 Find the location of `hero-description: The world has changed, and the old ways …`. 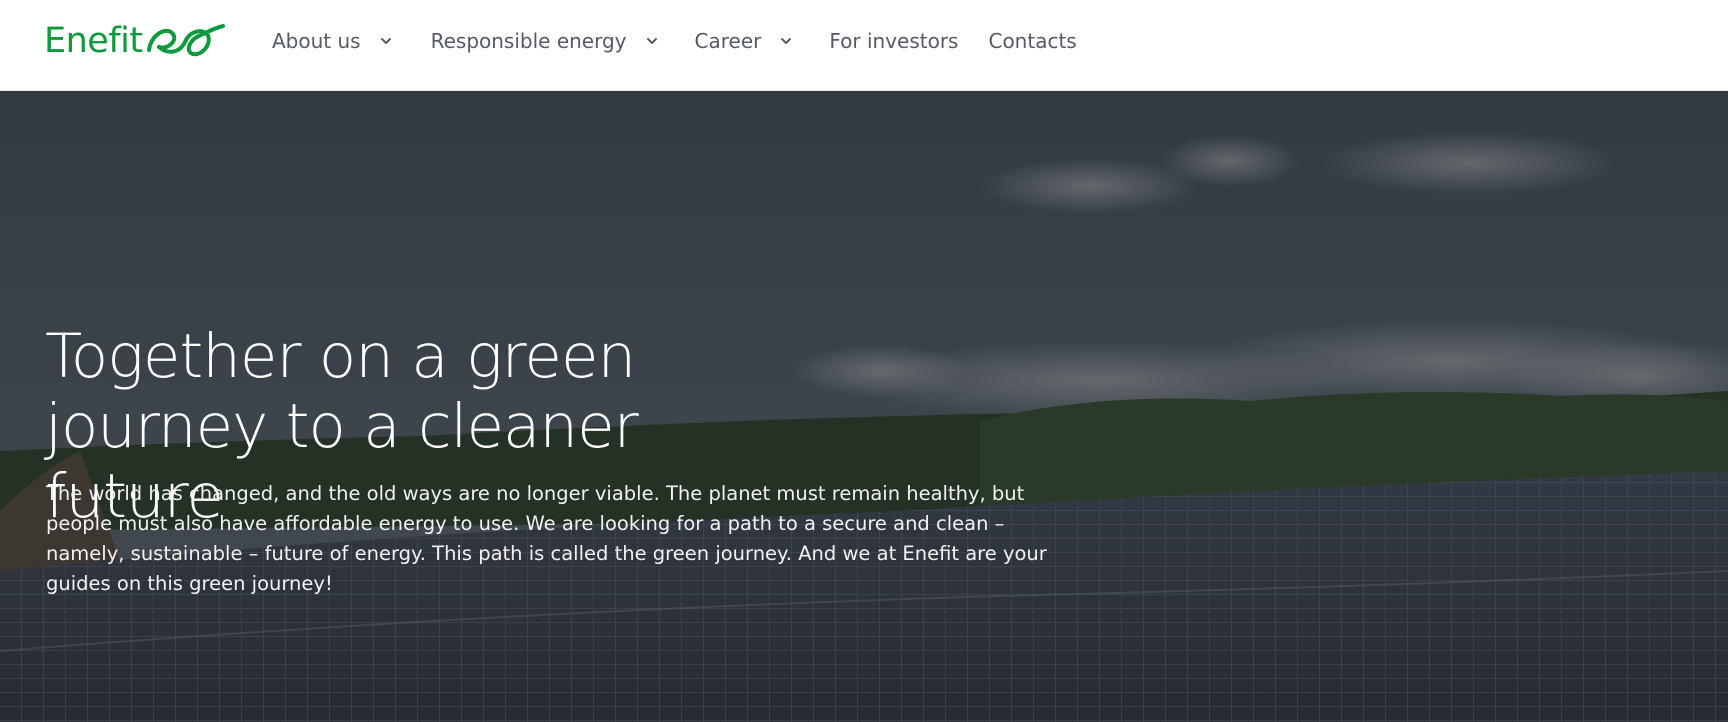

hero-description: The world has changed, and the old ways … is located at coordinates (546, 538).